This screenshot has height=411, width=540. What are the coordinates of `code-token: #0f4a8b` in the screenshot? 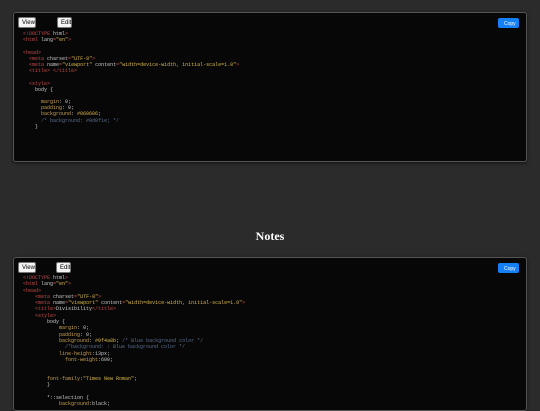 It's located at (106, 340).